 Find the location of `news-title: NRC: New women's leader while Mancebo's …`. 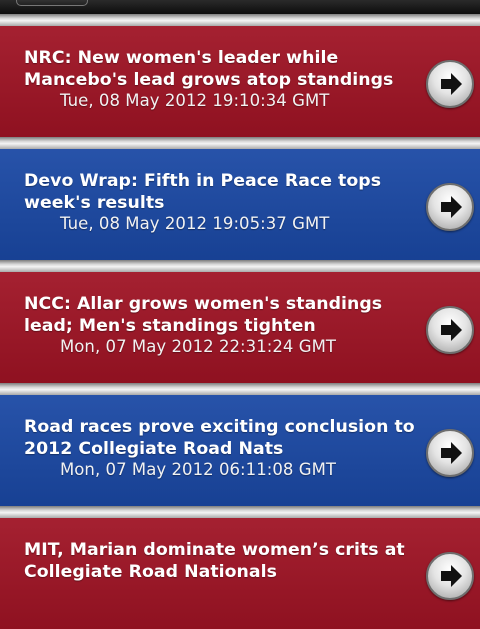

news-title: NRC: New women's leader while Mancebo's … is located at coordinates (228, 79).